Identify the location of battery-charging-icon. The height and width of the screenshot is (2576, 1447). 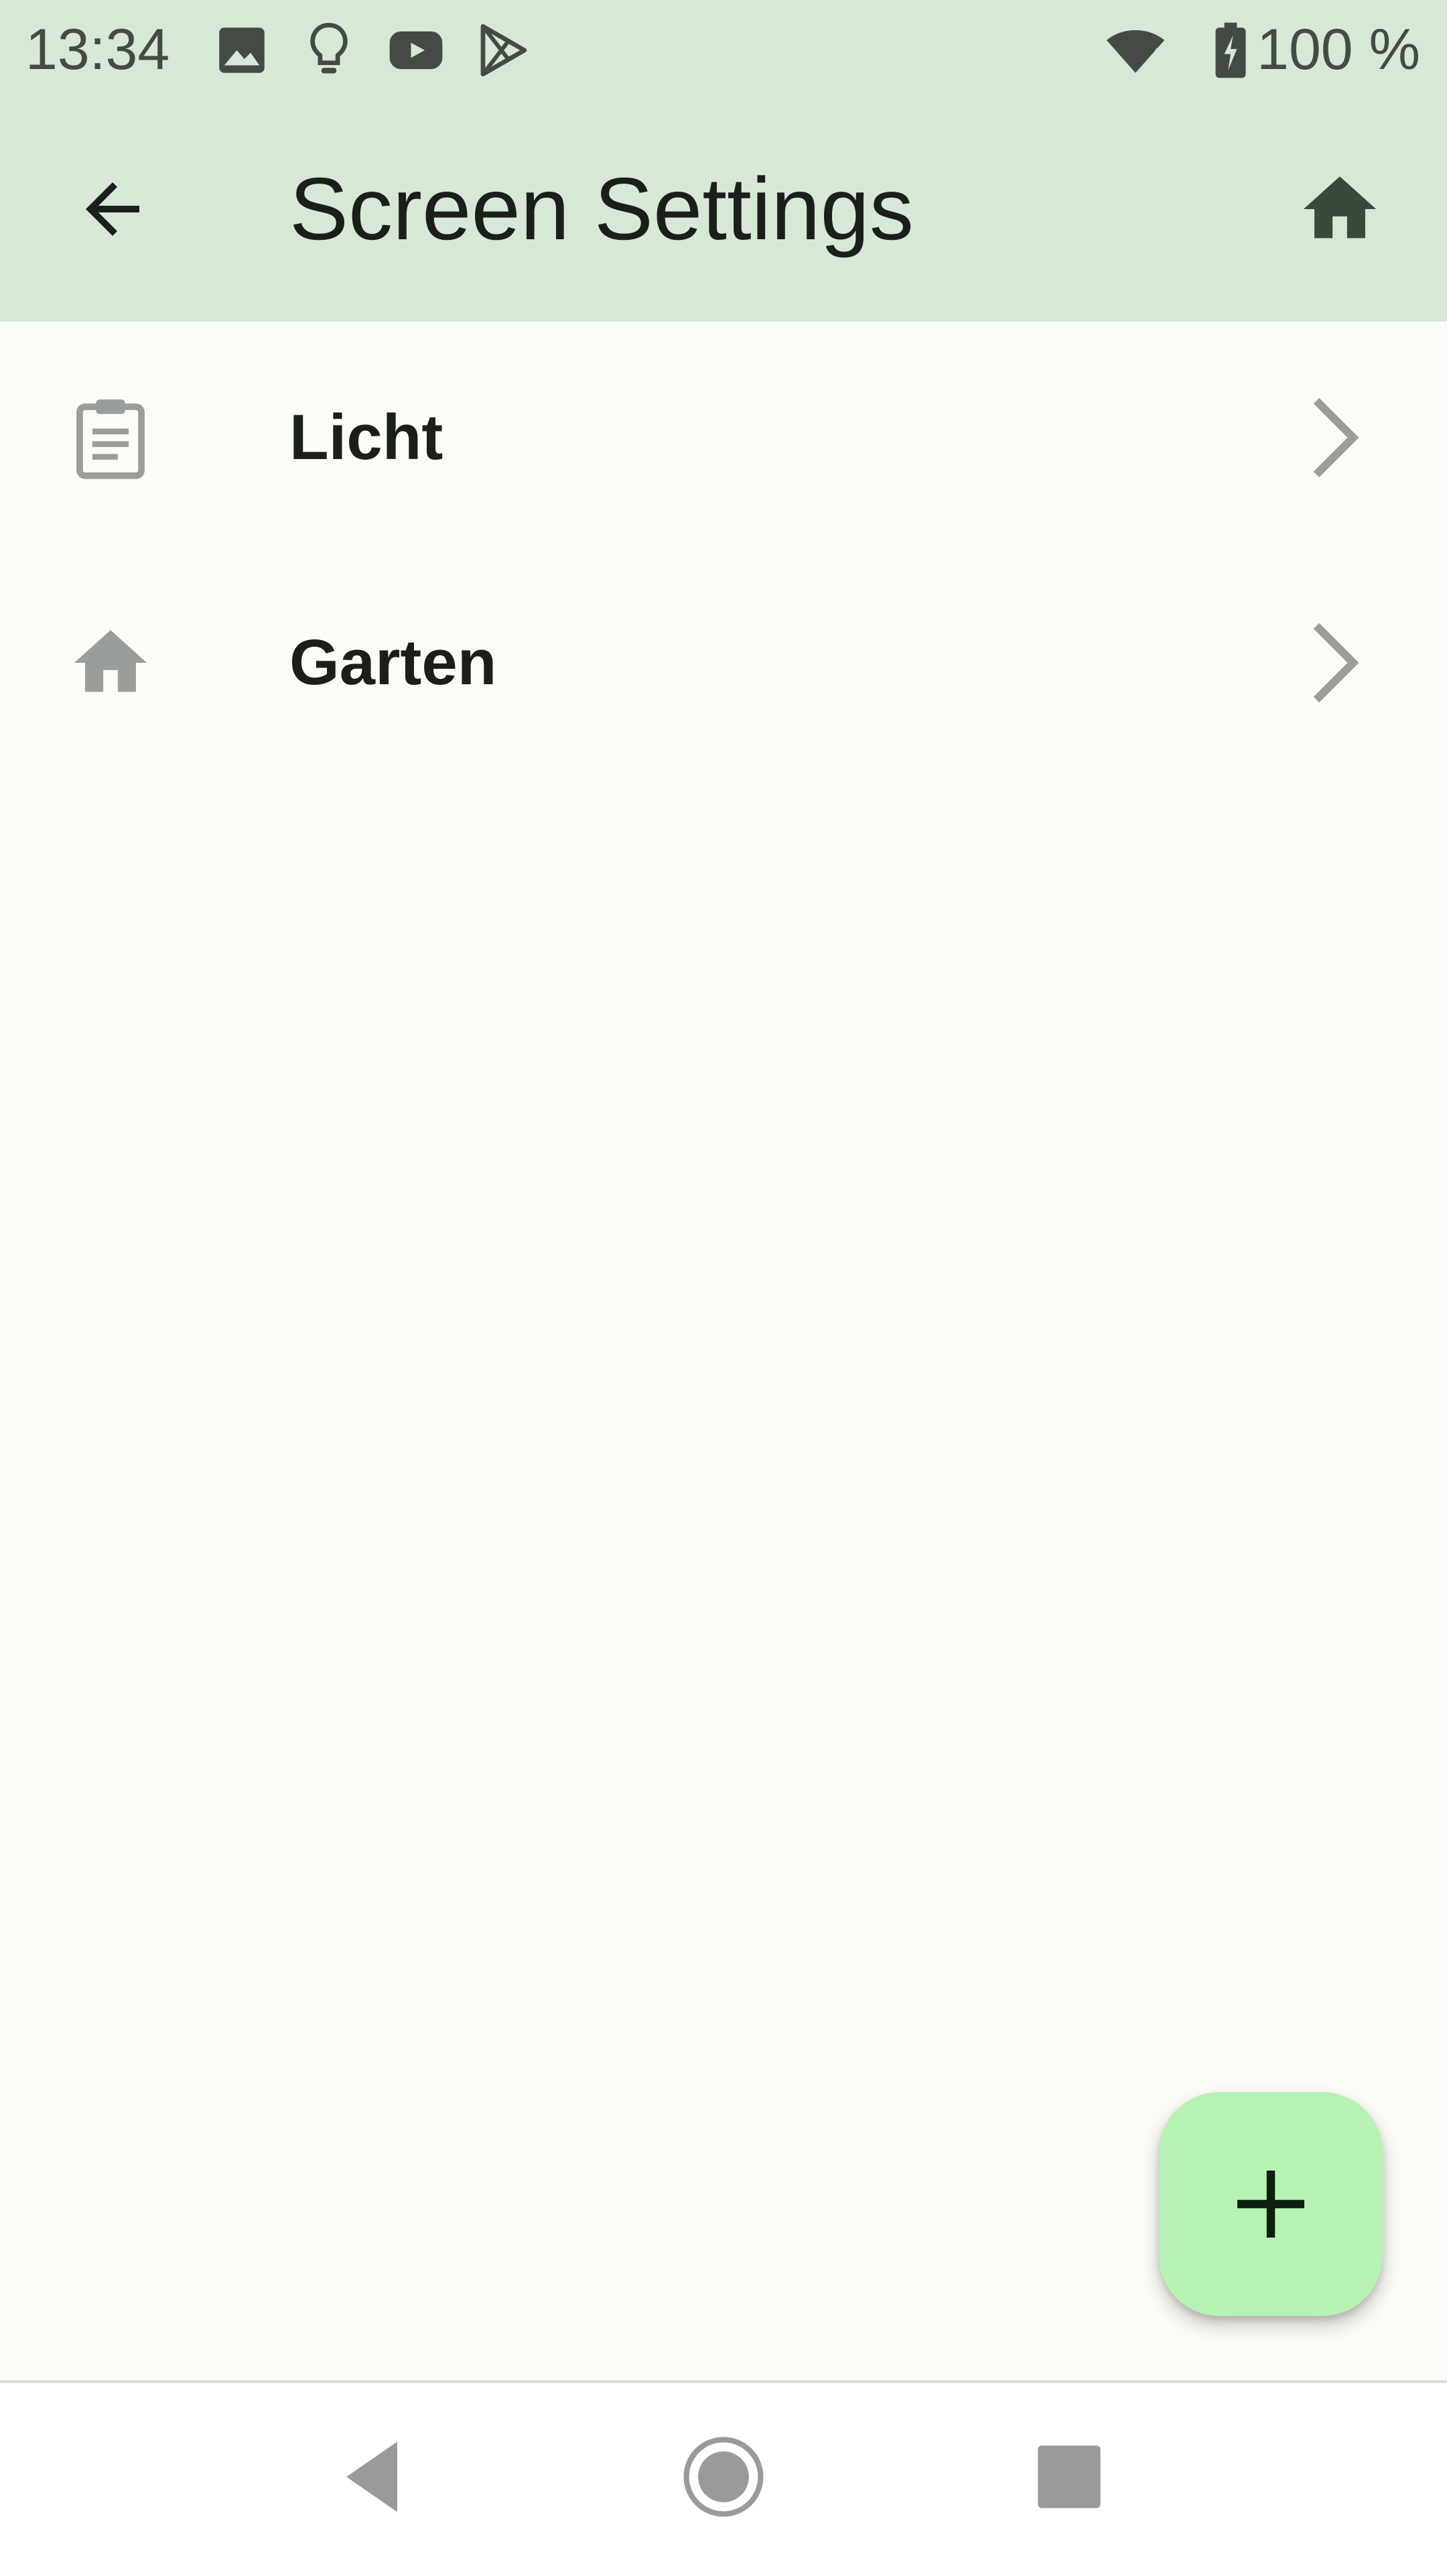
(1230, 50).